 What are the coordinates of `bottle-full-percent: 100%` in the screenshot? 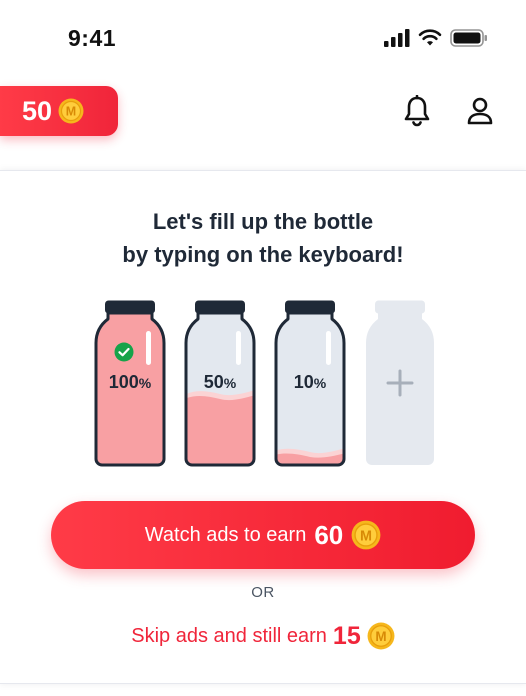 It's located at (130, 382).